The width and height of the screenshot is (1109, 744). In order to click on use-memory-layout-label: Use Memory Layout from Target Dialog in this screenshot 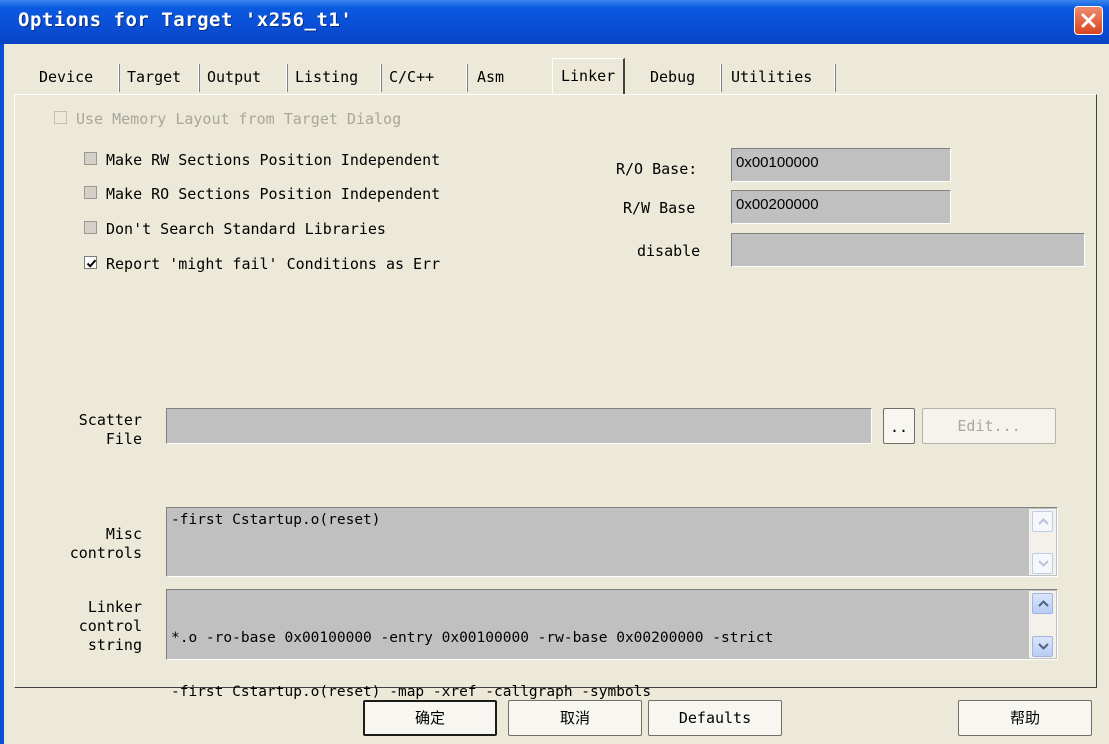, I will do `click(239, 119)`.